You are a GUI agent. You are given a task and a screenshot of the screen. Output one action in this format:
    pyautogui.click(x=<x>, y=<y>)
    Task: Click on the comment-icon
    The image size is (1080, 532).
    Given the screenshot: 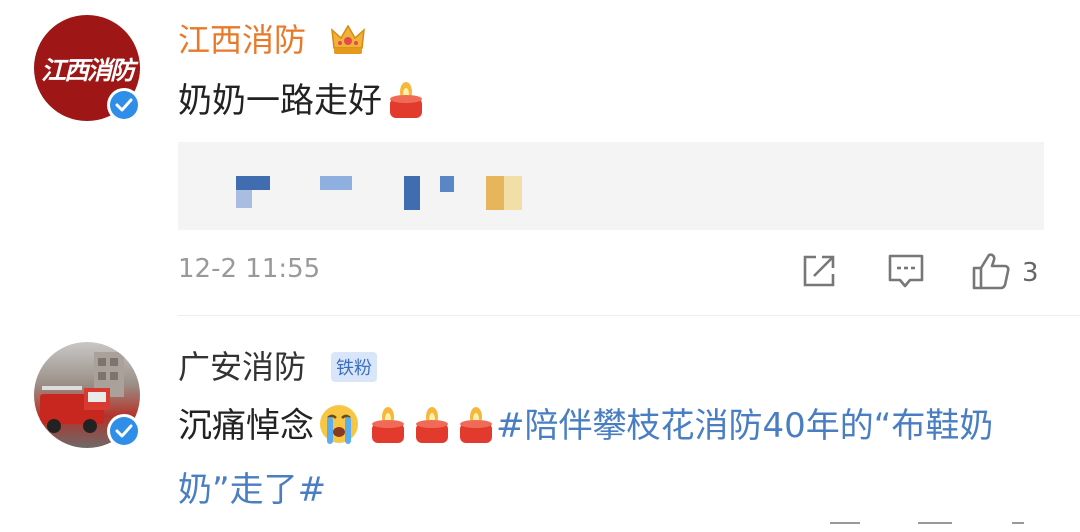 What is the action you would take?
    pyautogui.click(x=906, y=273)
    